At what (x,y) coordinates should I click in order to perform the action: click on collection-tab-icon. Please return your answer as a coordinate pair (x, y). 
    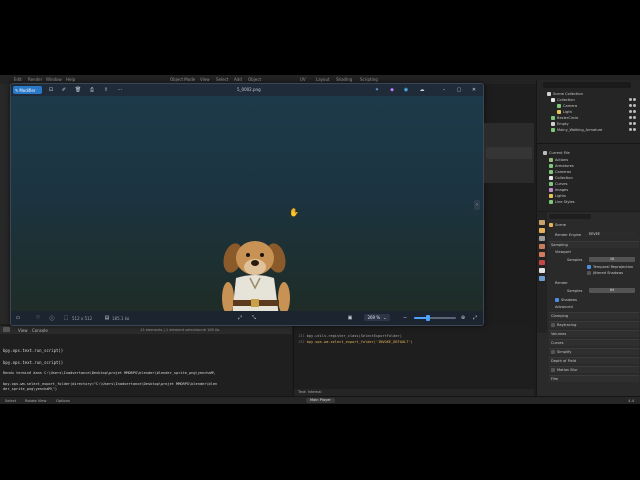
    Looking at the image, I should click on (542, 270).